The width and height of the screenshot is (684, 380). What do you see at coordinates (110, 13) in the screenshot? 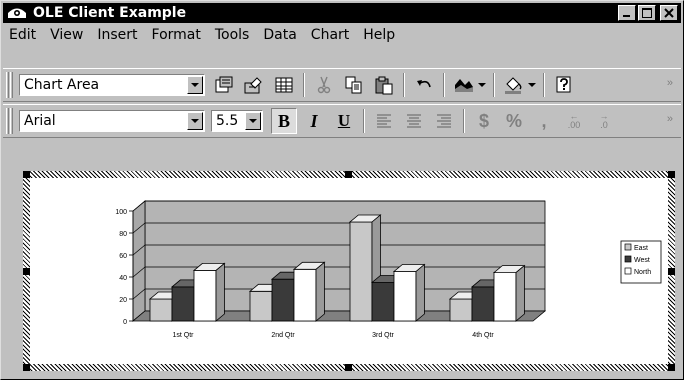
I see `window-title: OLE Client Example` at bounding box center [110, 13].